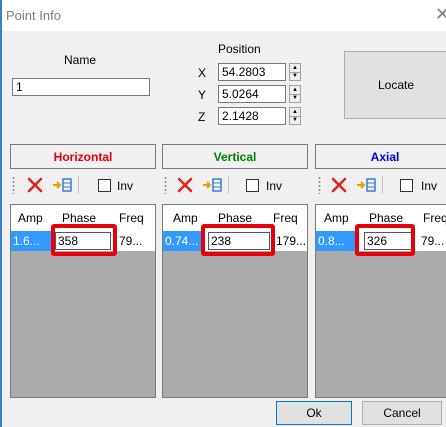  What do you see at coordinates (202, 117) in the screenshot?
I see `z-label: Z` at bounding box center [202, 117].